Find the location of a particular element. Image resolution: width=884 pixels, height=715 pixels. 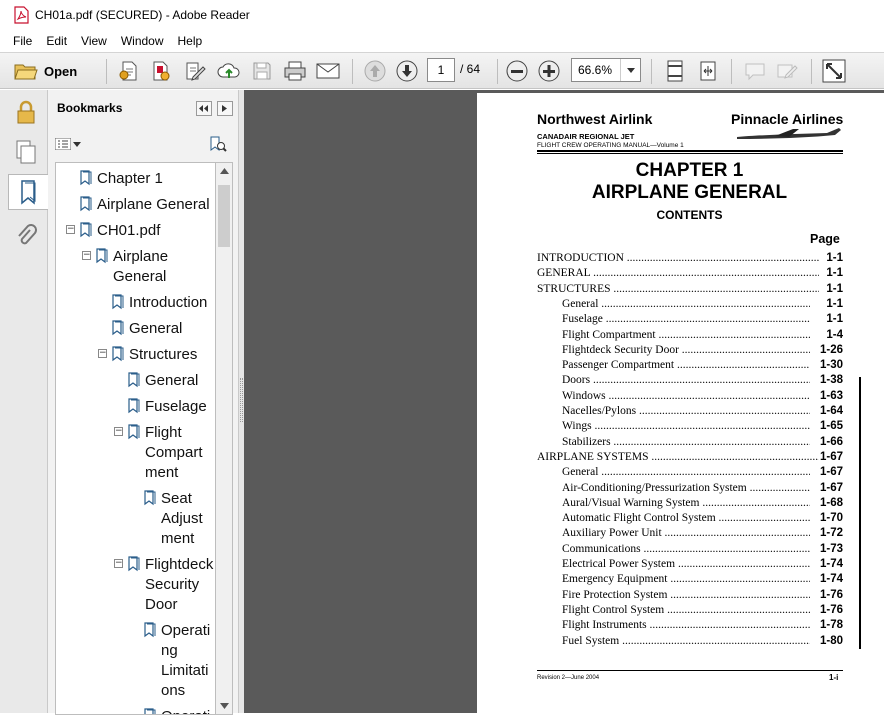

toc-page-number: 1-38 is located at coordinates (831, 380).